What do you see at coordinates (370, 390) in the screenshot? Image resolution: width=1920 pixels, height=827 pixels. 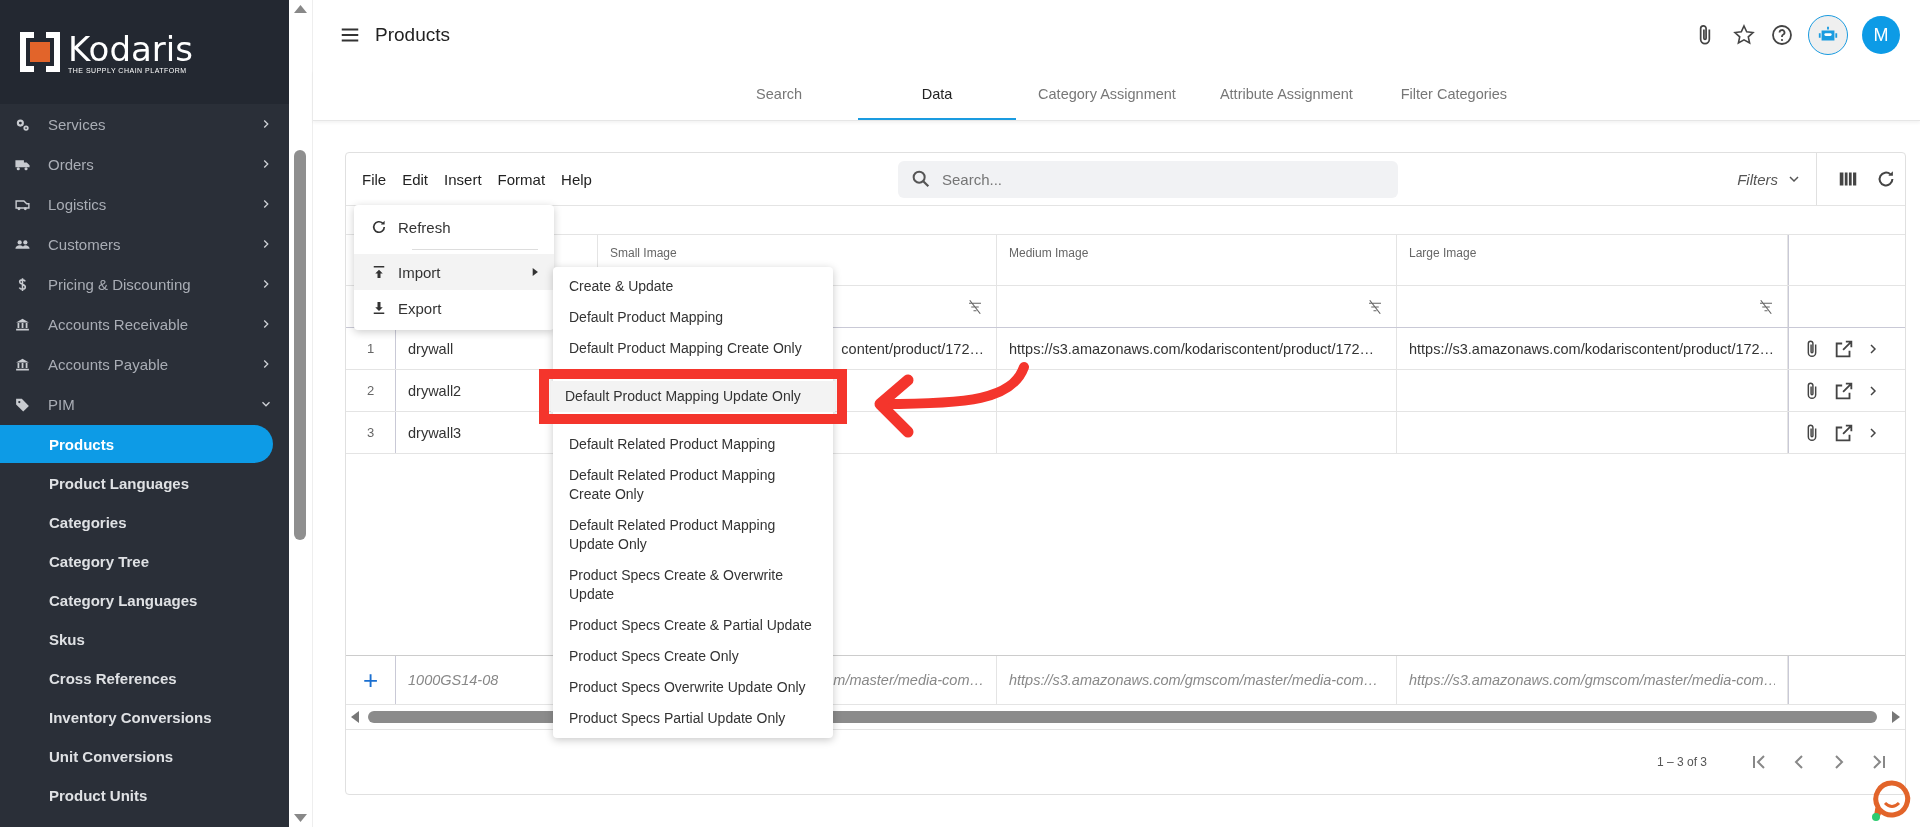 I see `row-number: 2` at bounding box center [370, 390].